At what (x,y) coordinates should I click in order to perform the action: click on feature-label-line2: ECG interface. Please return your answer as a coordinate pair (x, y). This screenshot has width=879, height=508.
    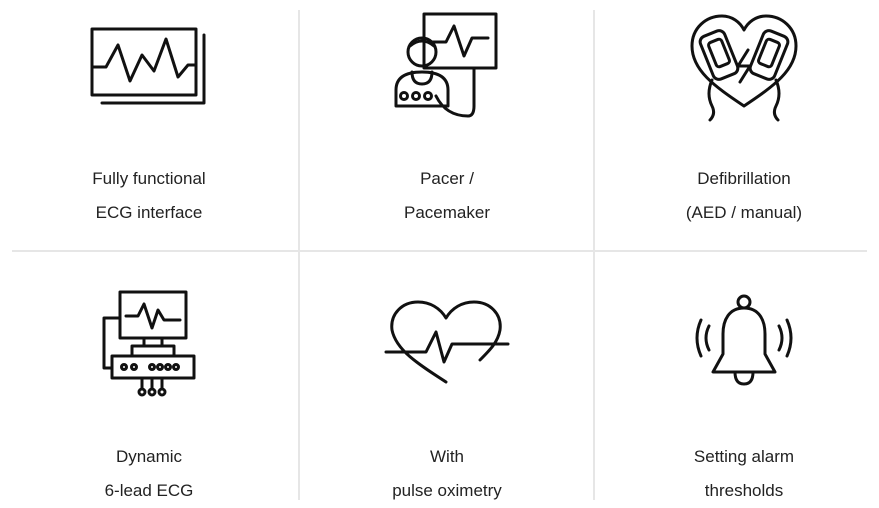
    Looking at the image, I should click on (149, 212).